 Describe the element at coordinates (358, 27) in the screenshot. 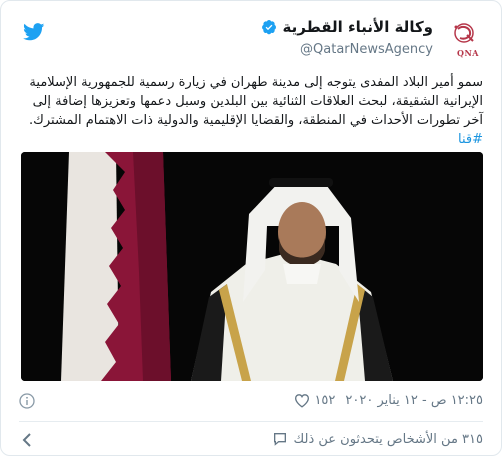

I see `display-name: وكالة الأنباء القطرية` at that location.